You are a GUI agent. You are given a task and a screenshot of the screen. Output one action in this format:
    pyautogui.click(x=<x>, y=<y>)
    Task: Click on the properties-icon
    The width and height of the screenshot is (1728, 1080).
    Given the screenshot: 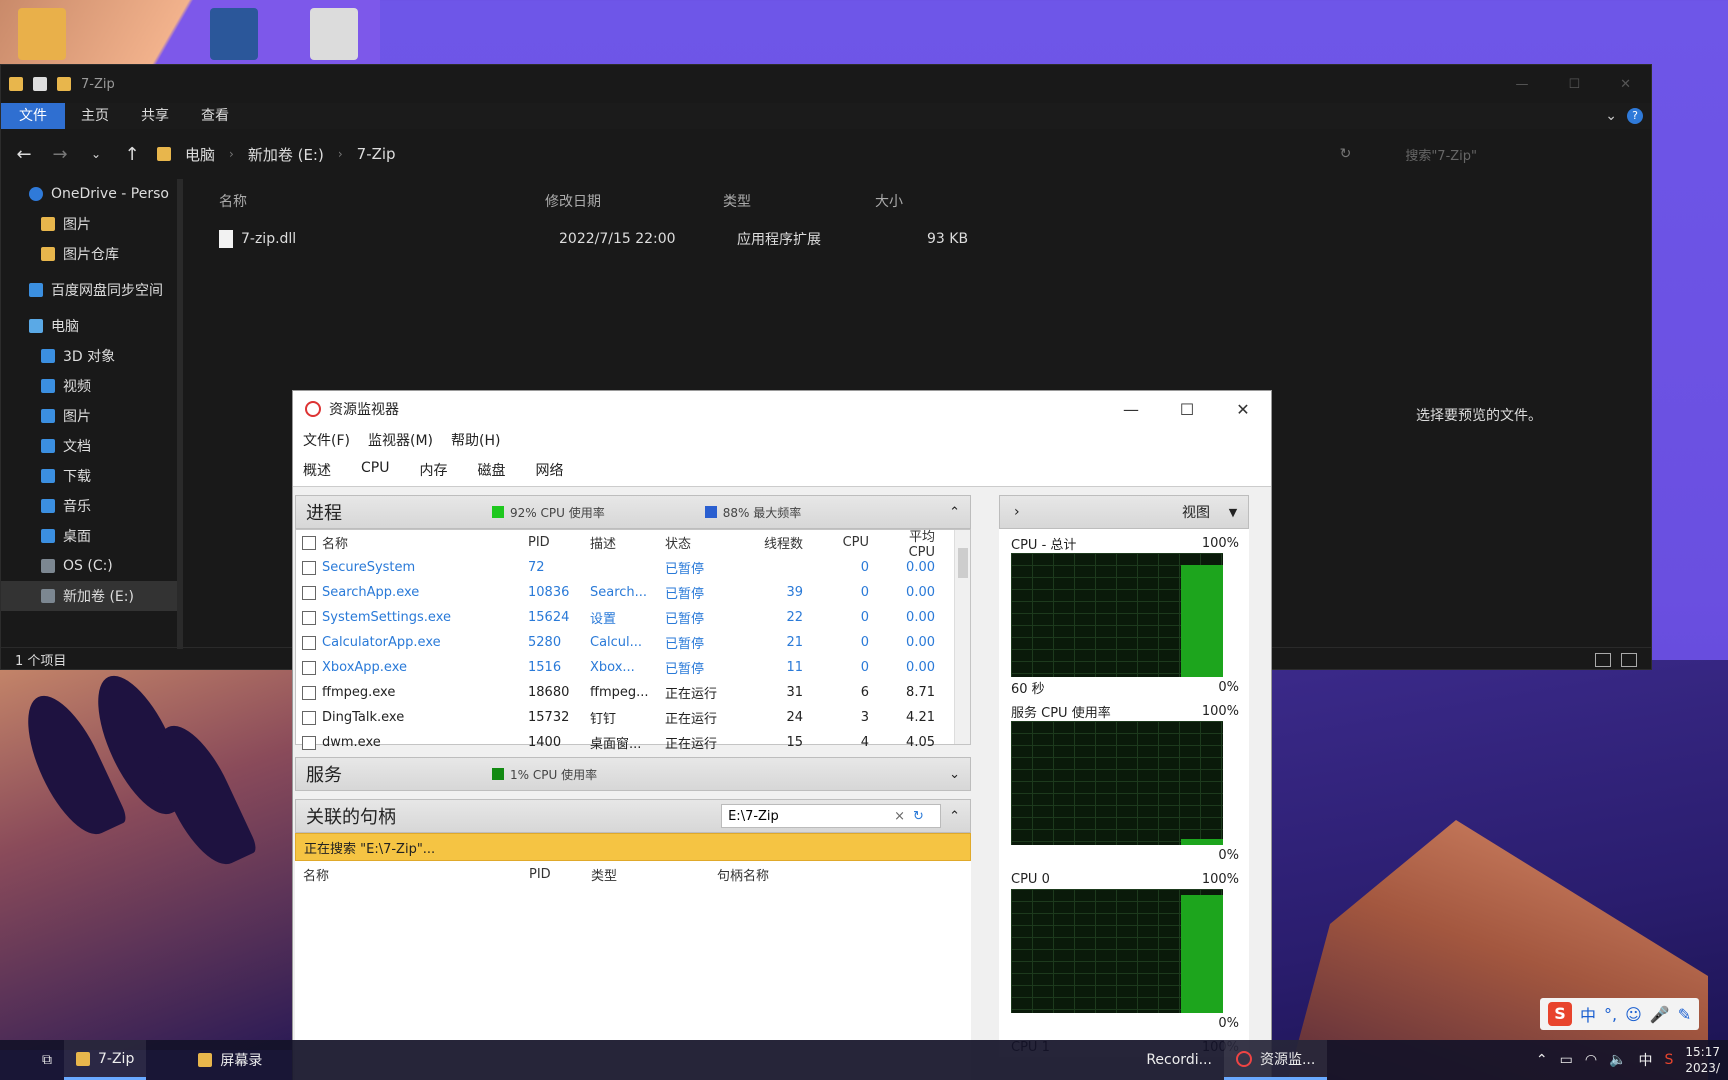 What is the action you would take?
    pyautogui.click(x=40, y=84)
    